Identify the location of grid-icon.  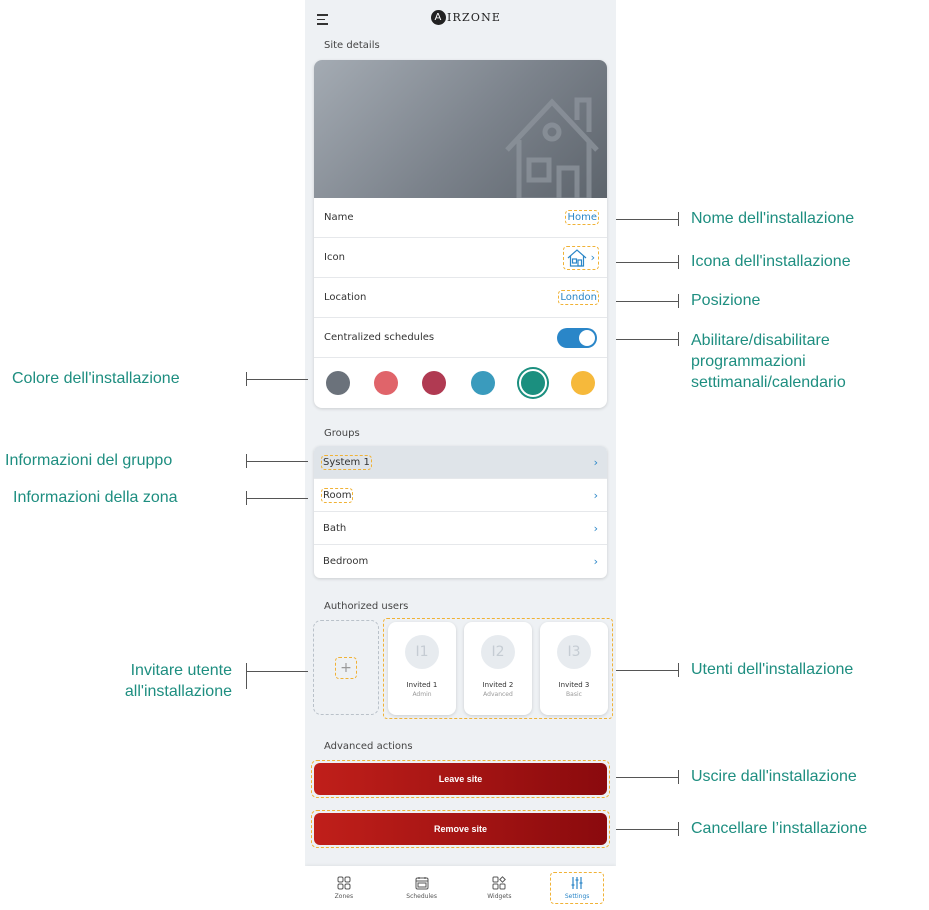
(344, 883).